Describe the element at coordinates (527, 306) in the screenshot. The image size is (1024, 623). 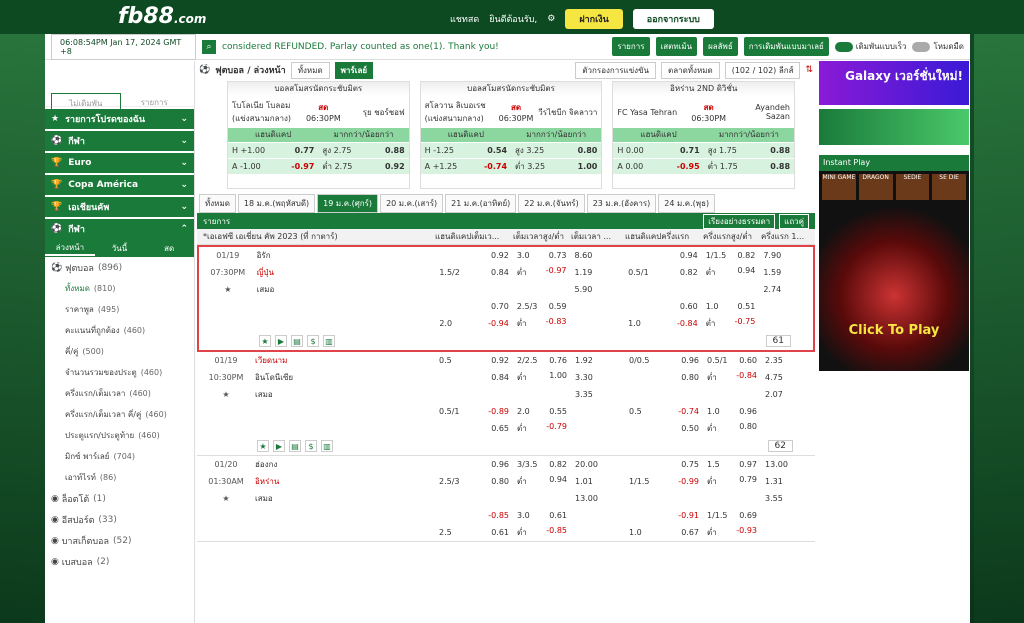
I see `odds-value: 2.5/3` at that location.